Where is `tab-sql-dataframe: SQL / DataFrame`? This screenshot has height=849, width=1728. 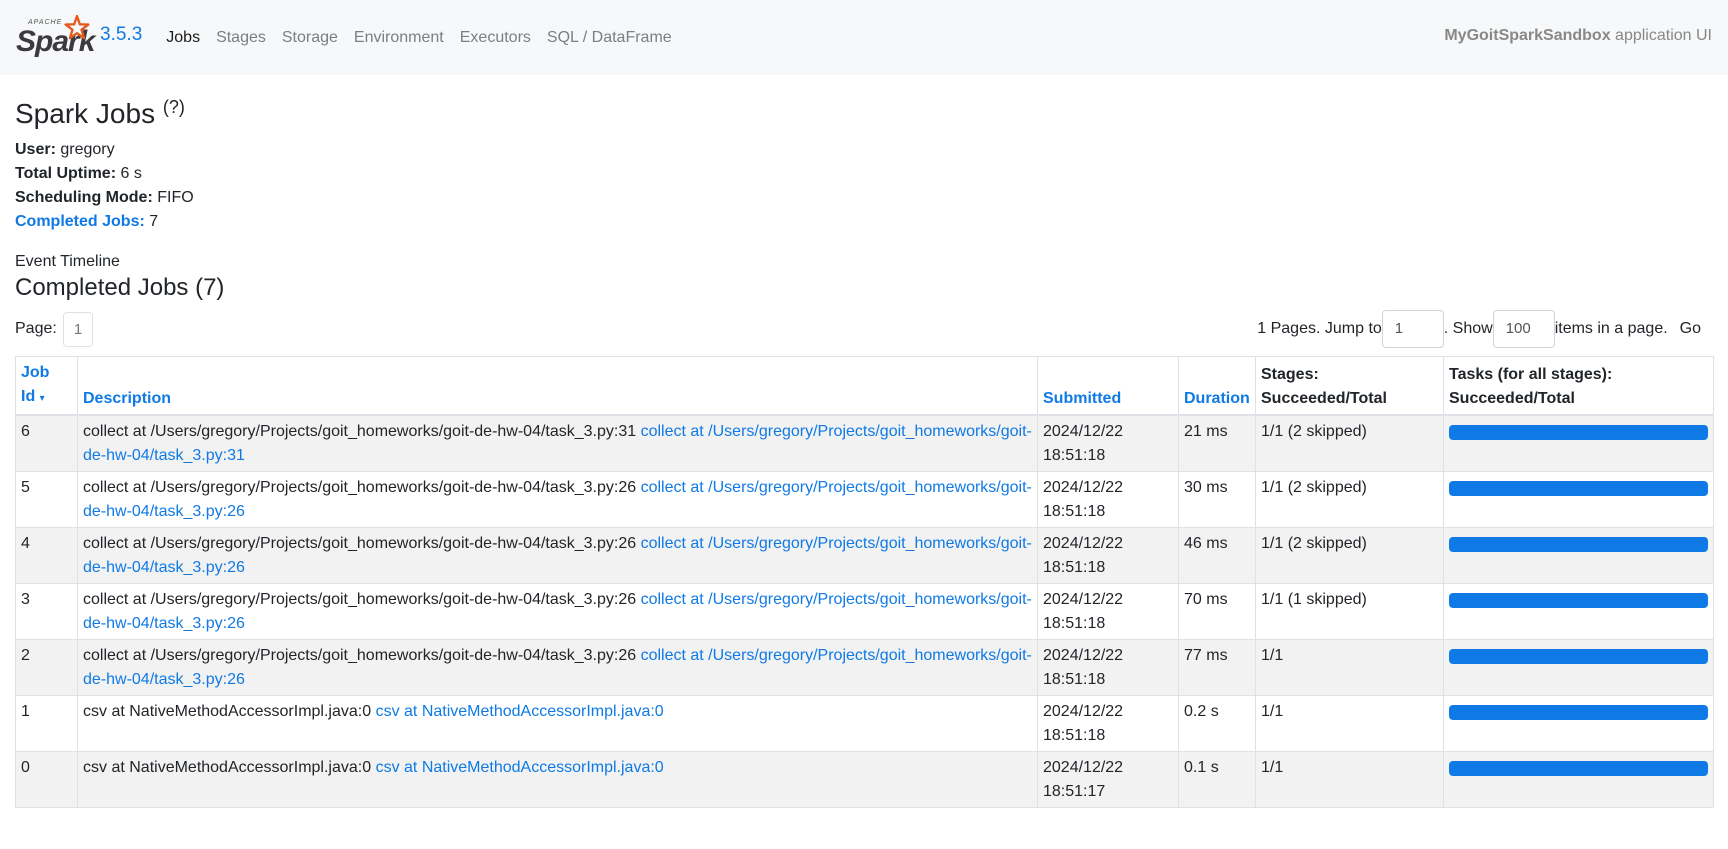 tab-sql-dataframe: SQL / DataFrame is located at coordinates (609, 38).